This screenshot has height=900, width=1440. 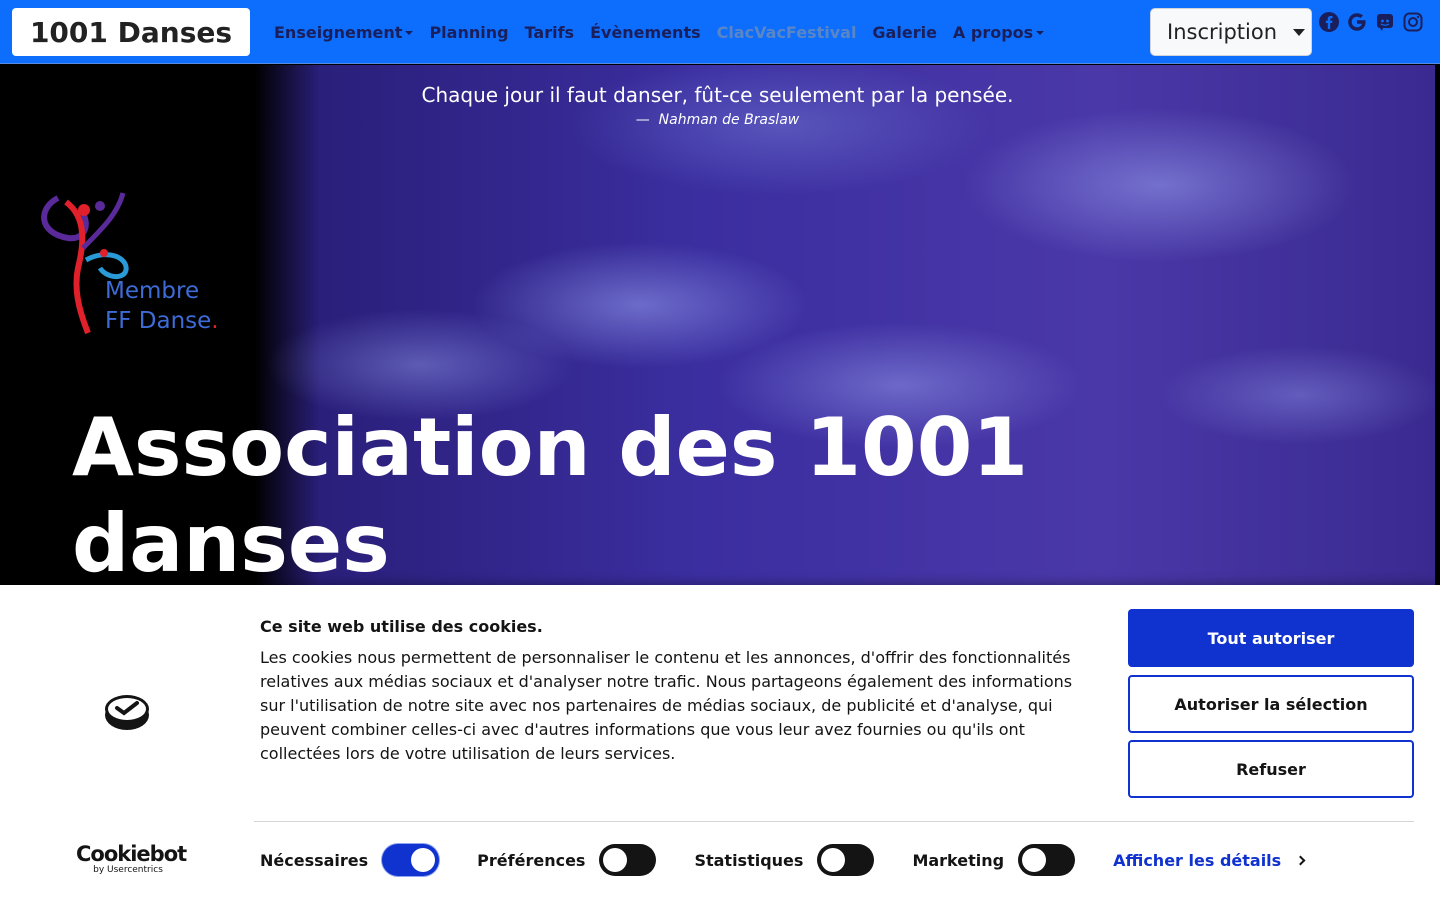 I want to click on nav-clacvacfestival: ClacVacFestival, so click(x=787, y=32).